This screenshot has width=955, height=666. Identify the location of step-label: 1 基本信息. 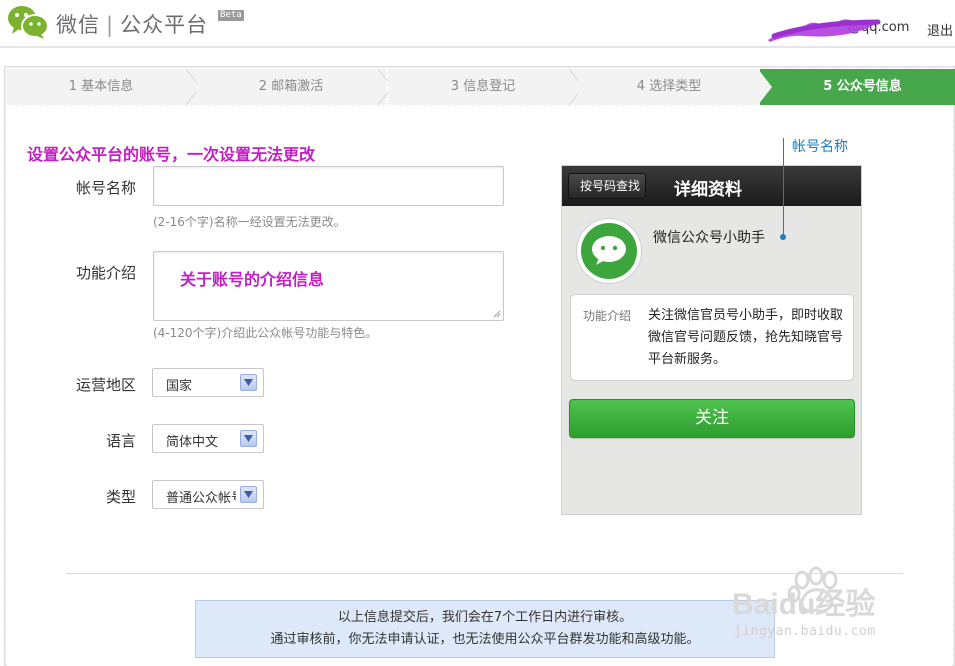
(101, 86).